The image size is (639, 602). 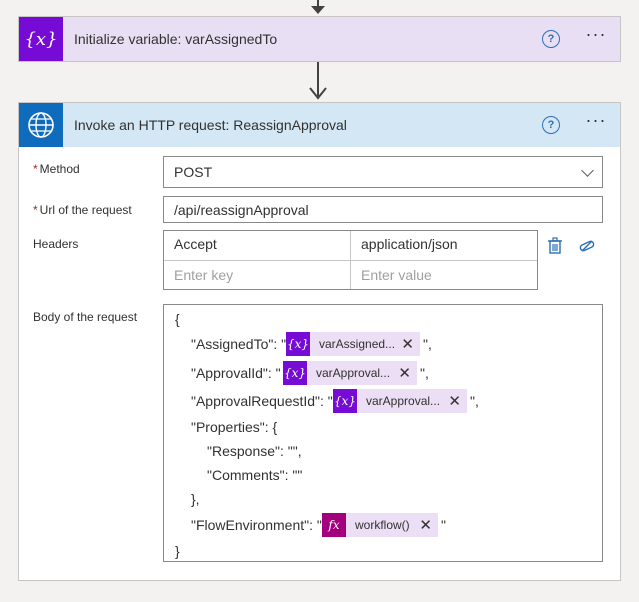 I want to click on http-request-title: Invoke an HTTP request: ReassignApproval, so click(x=210, y=125).